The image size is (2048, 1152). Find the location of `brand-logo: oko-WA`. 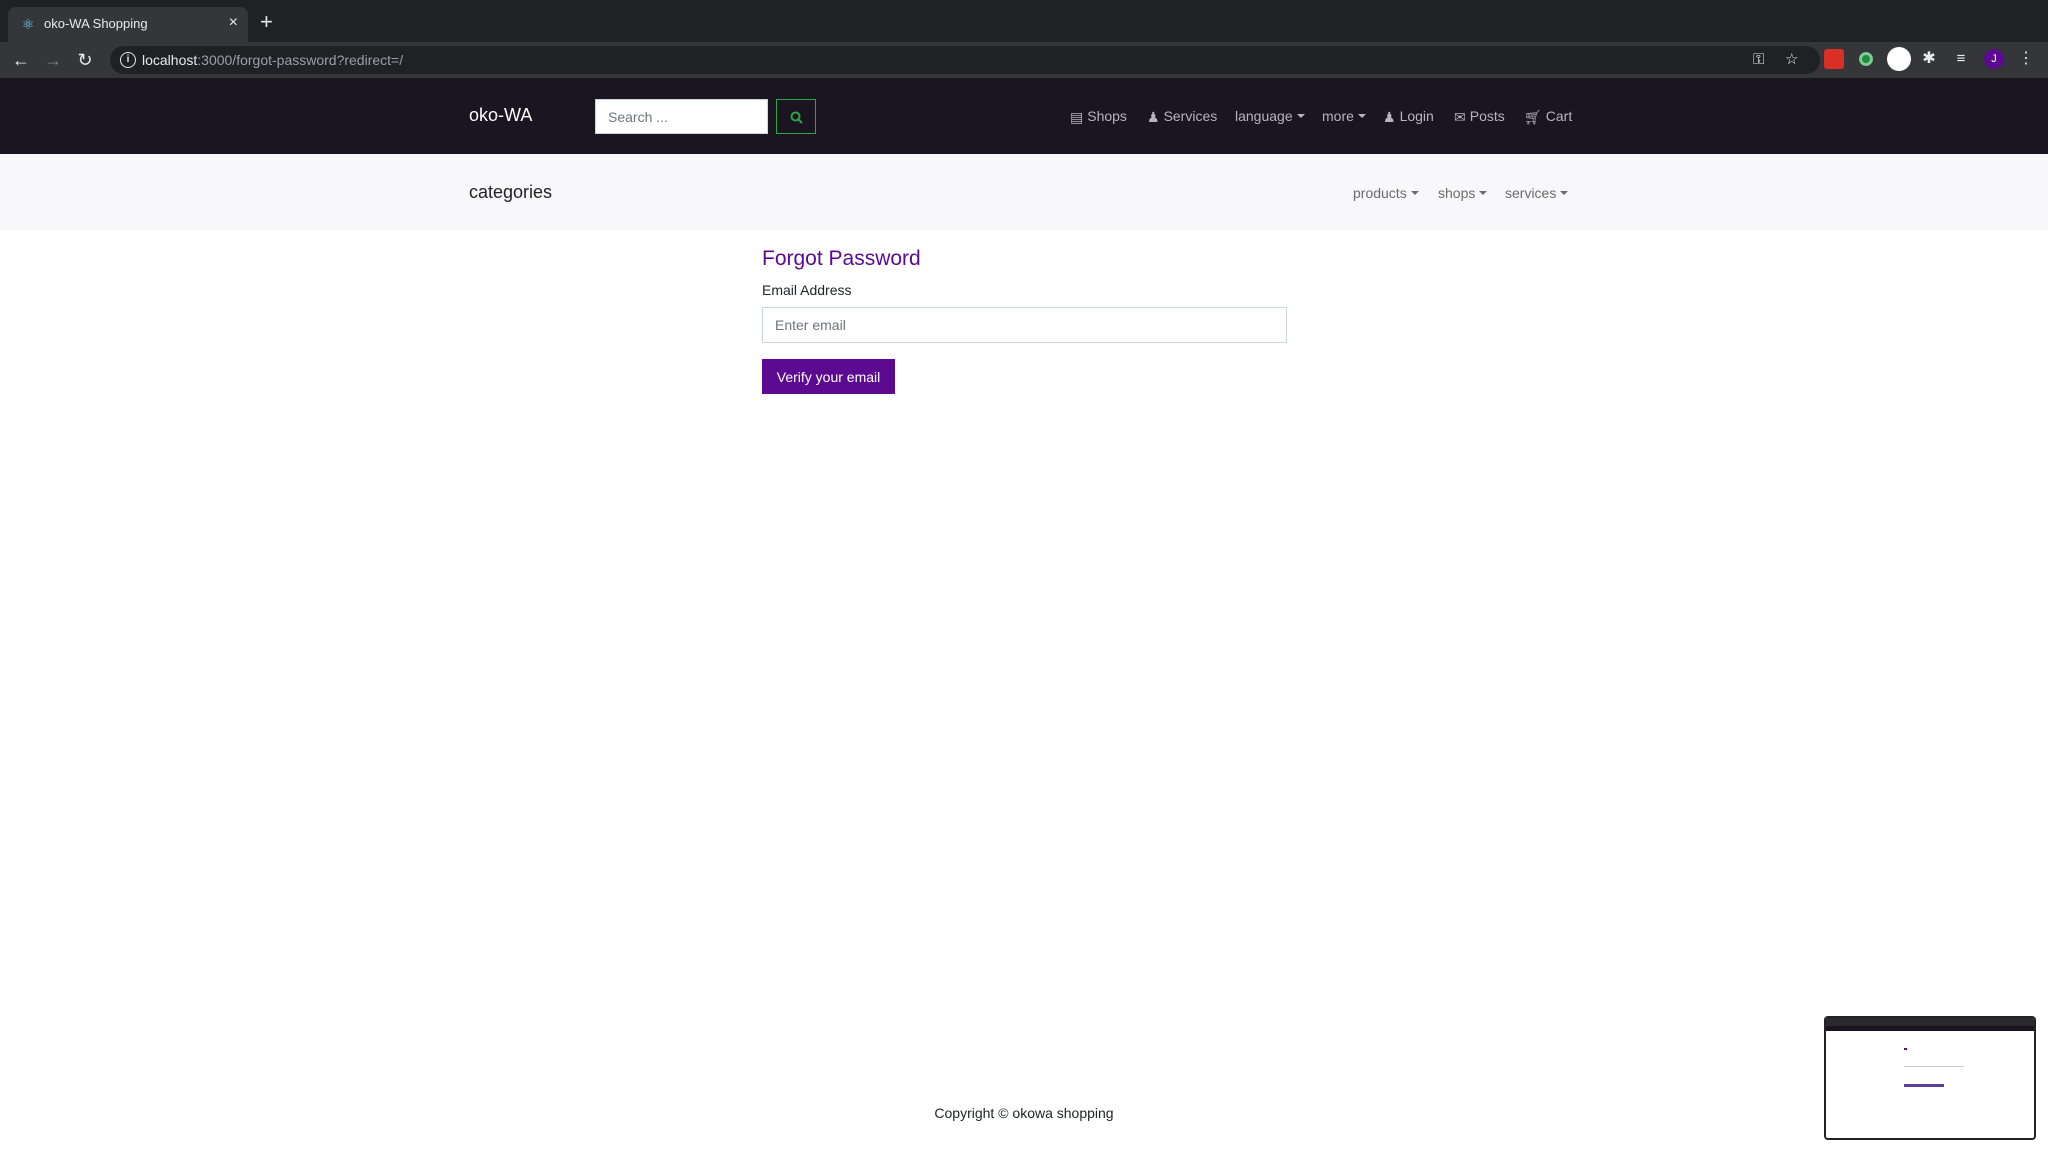

brand-logo: oko-WA is located at coordinates (500, 115).